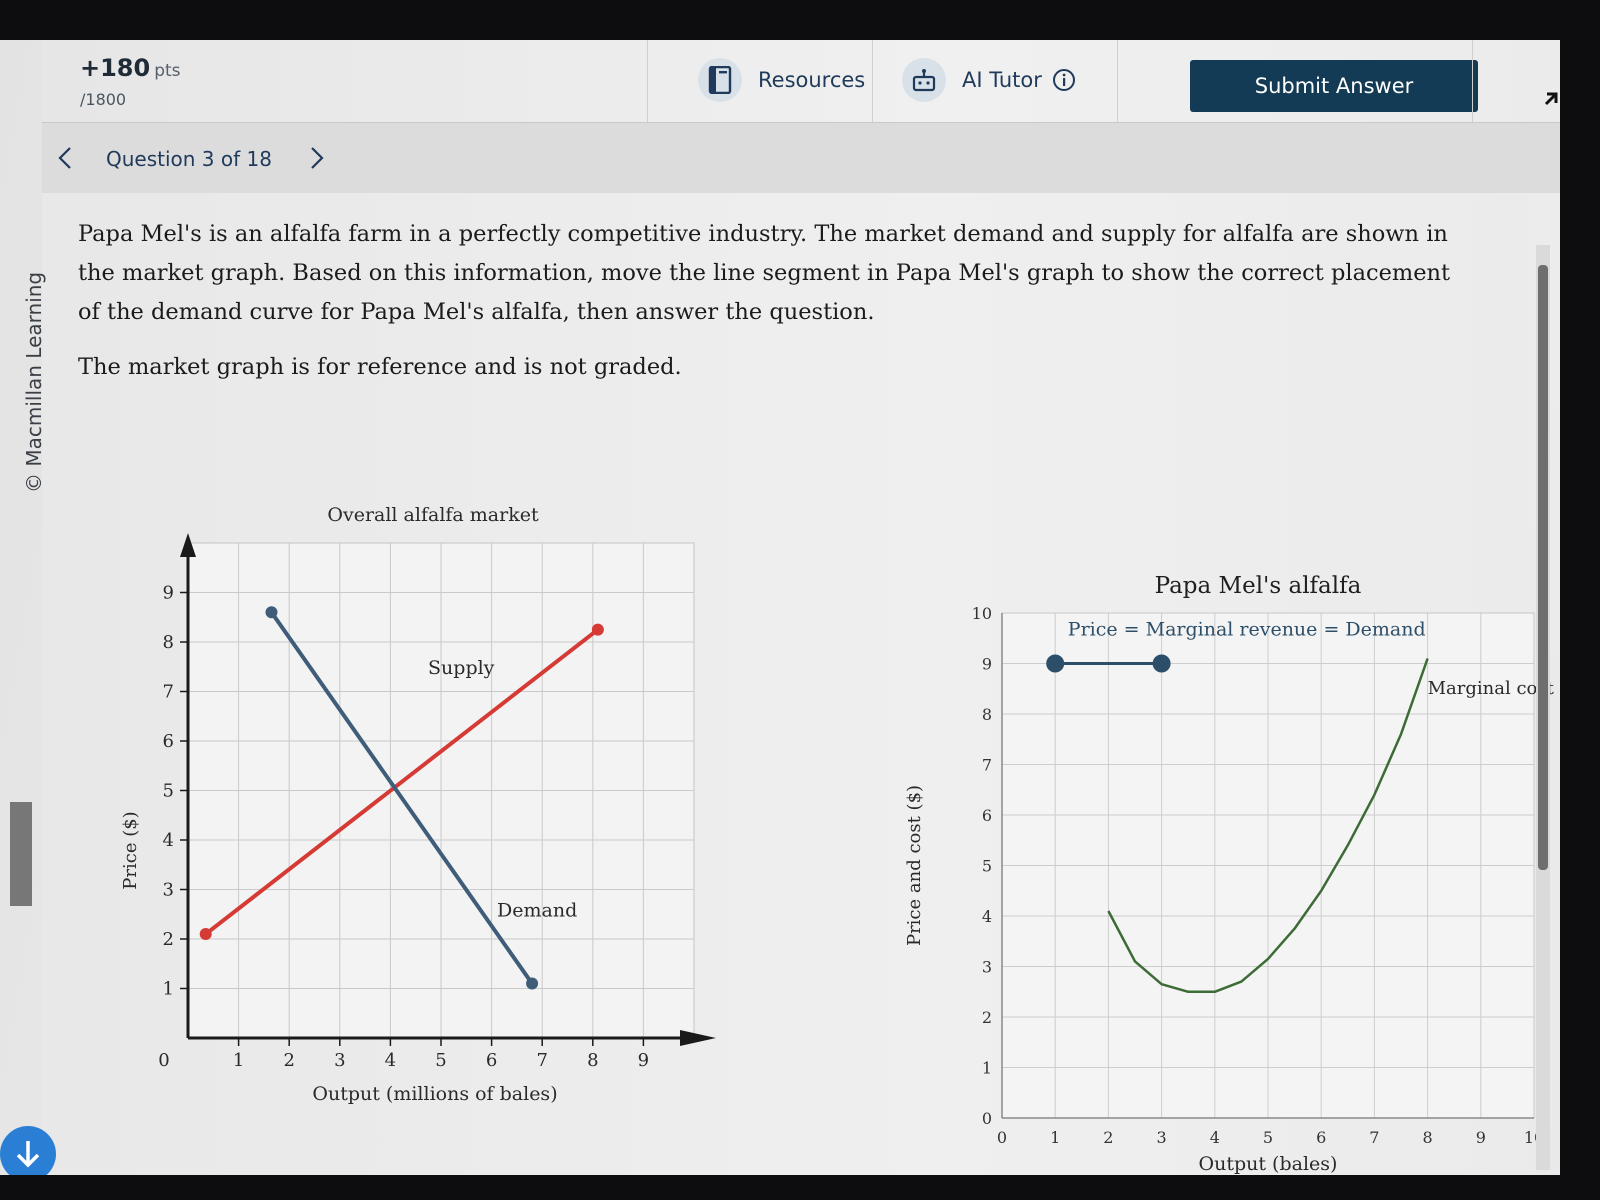  I want to click on question-navigation: Question 3 of 18, so click(801, 158).